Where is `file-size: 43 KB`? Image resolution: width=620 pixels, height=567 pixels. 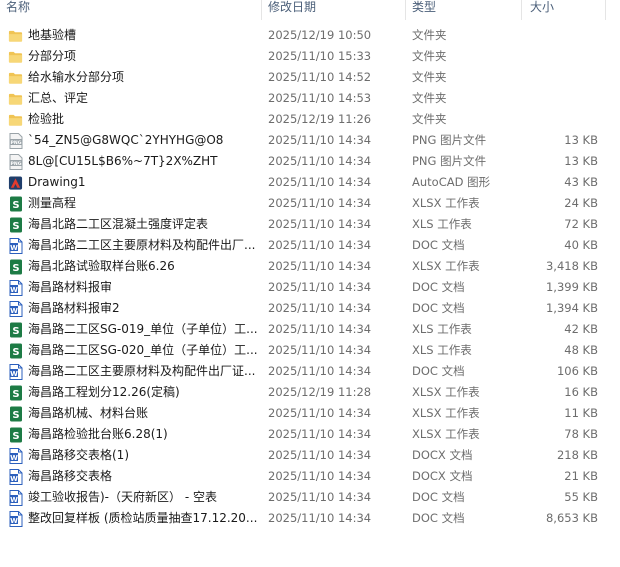 file-size: 43 KB is located at coordinates (581, 182).